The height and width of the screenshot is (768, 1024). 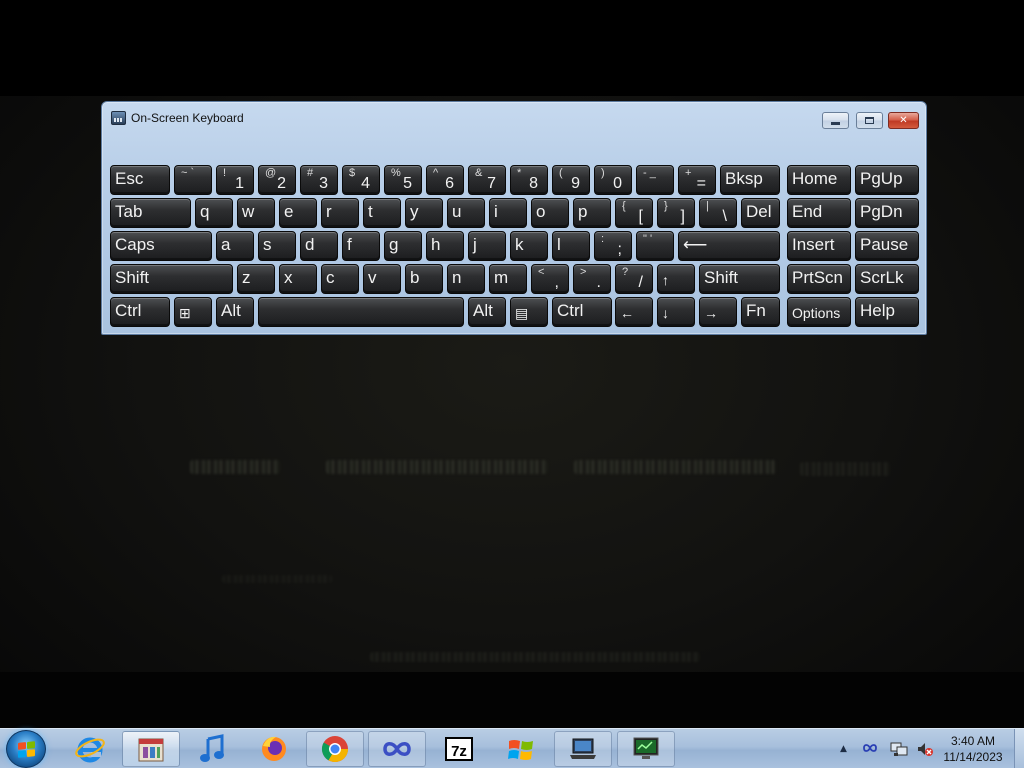 I want to click on key-6: ^ 6, so click(x=445, y=180).